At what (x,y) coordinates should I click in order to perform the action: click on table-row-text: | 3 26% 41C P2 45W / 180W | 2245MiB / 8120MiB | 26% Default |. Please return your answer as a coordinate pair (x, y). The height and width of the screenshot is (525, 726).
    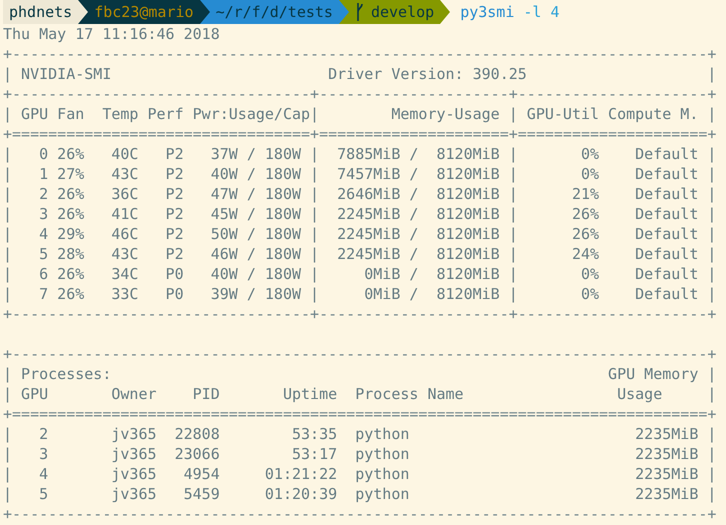
    Looking at the image, I should click on (359, 214).